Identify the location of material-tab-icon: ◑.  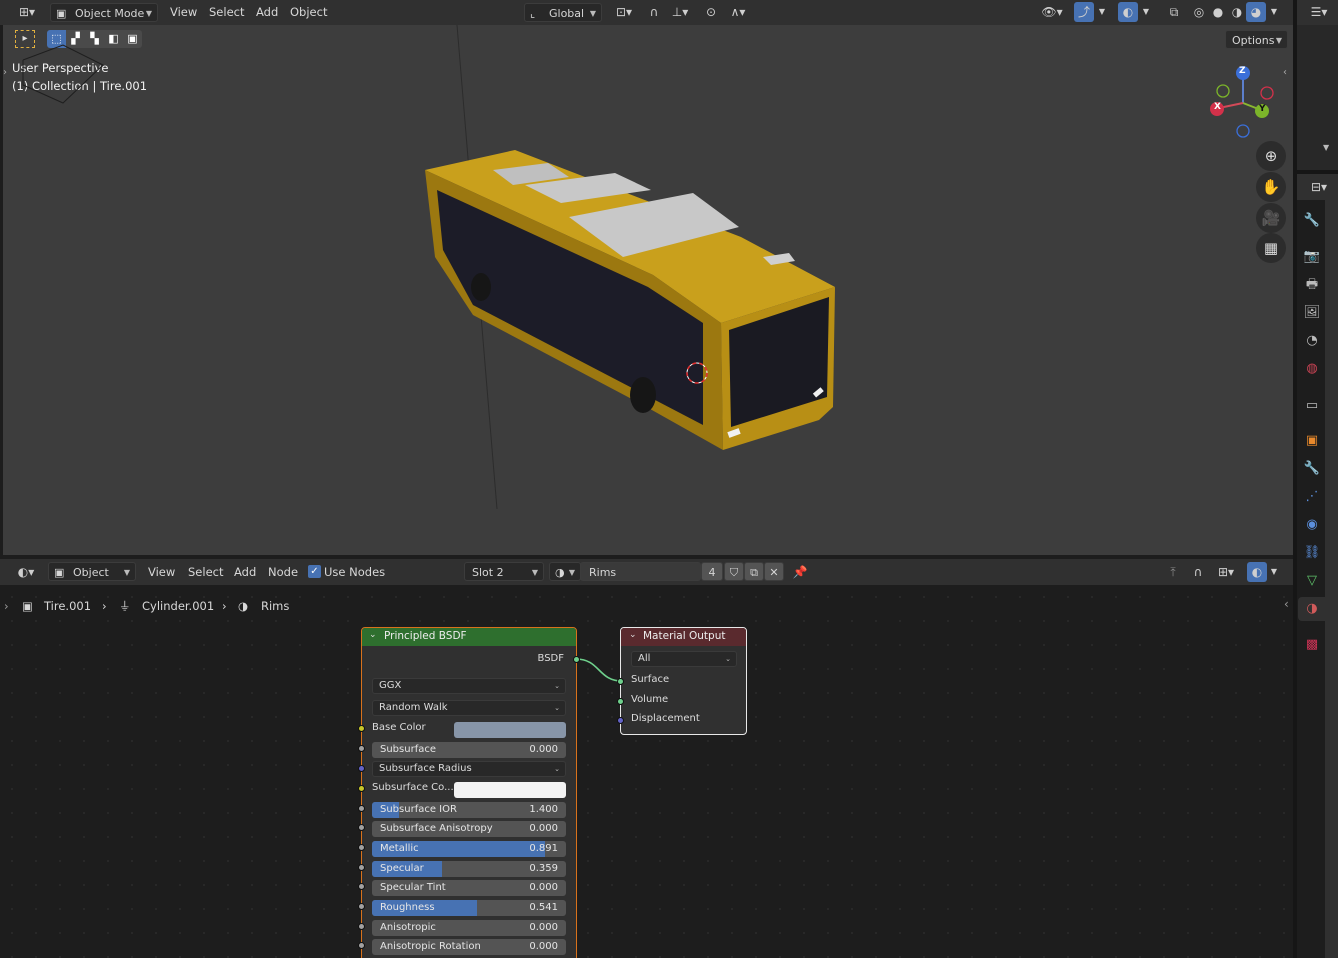
(1312, 609).